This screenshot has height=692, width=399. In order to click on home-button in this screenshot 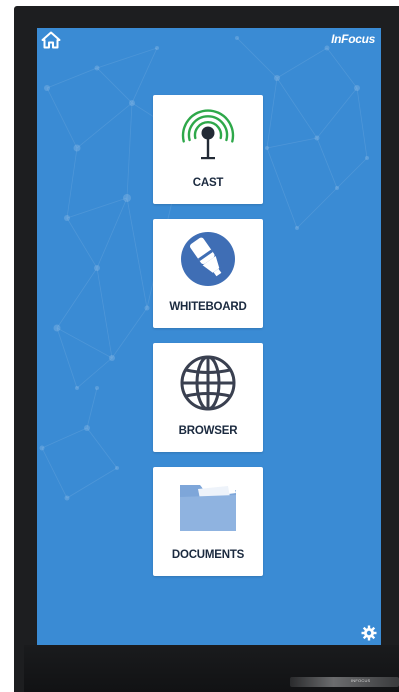, I will do `click(51, 40)`.